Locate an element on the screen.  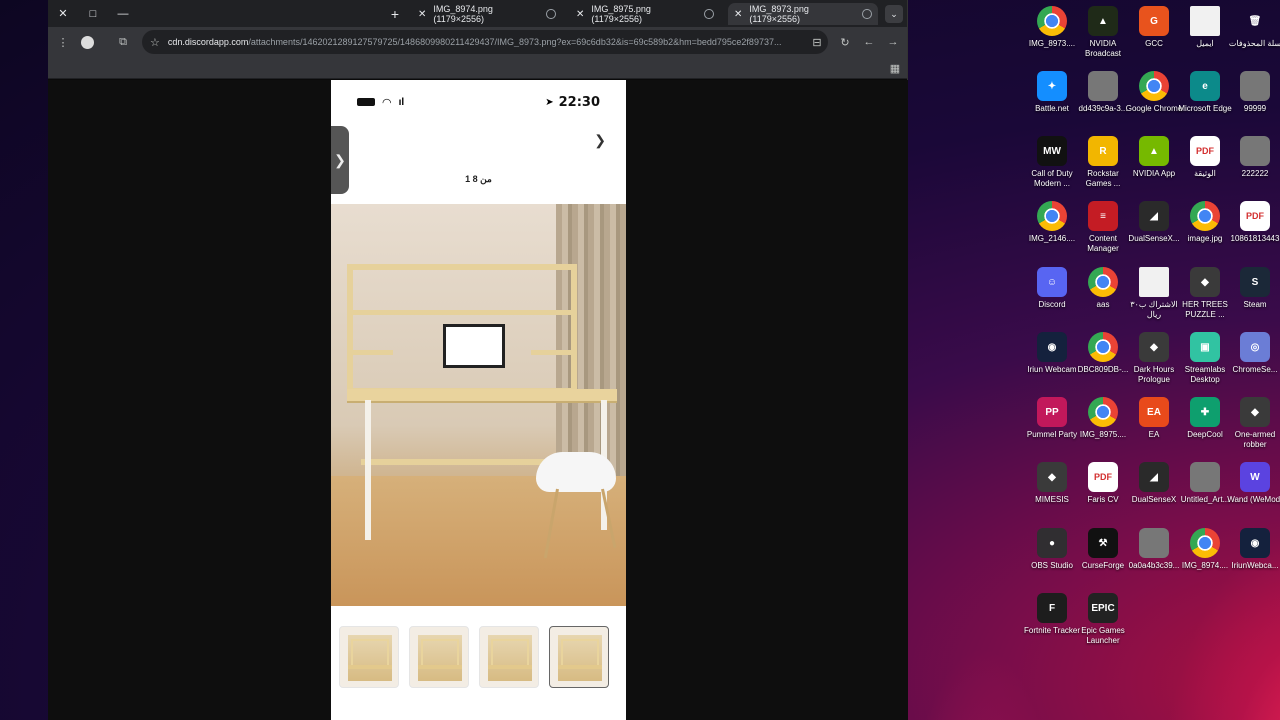
desktop-icon-label: Battle.net is located at coordinates (1052, 108).